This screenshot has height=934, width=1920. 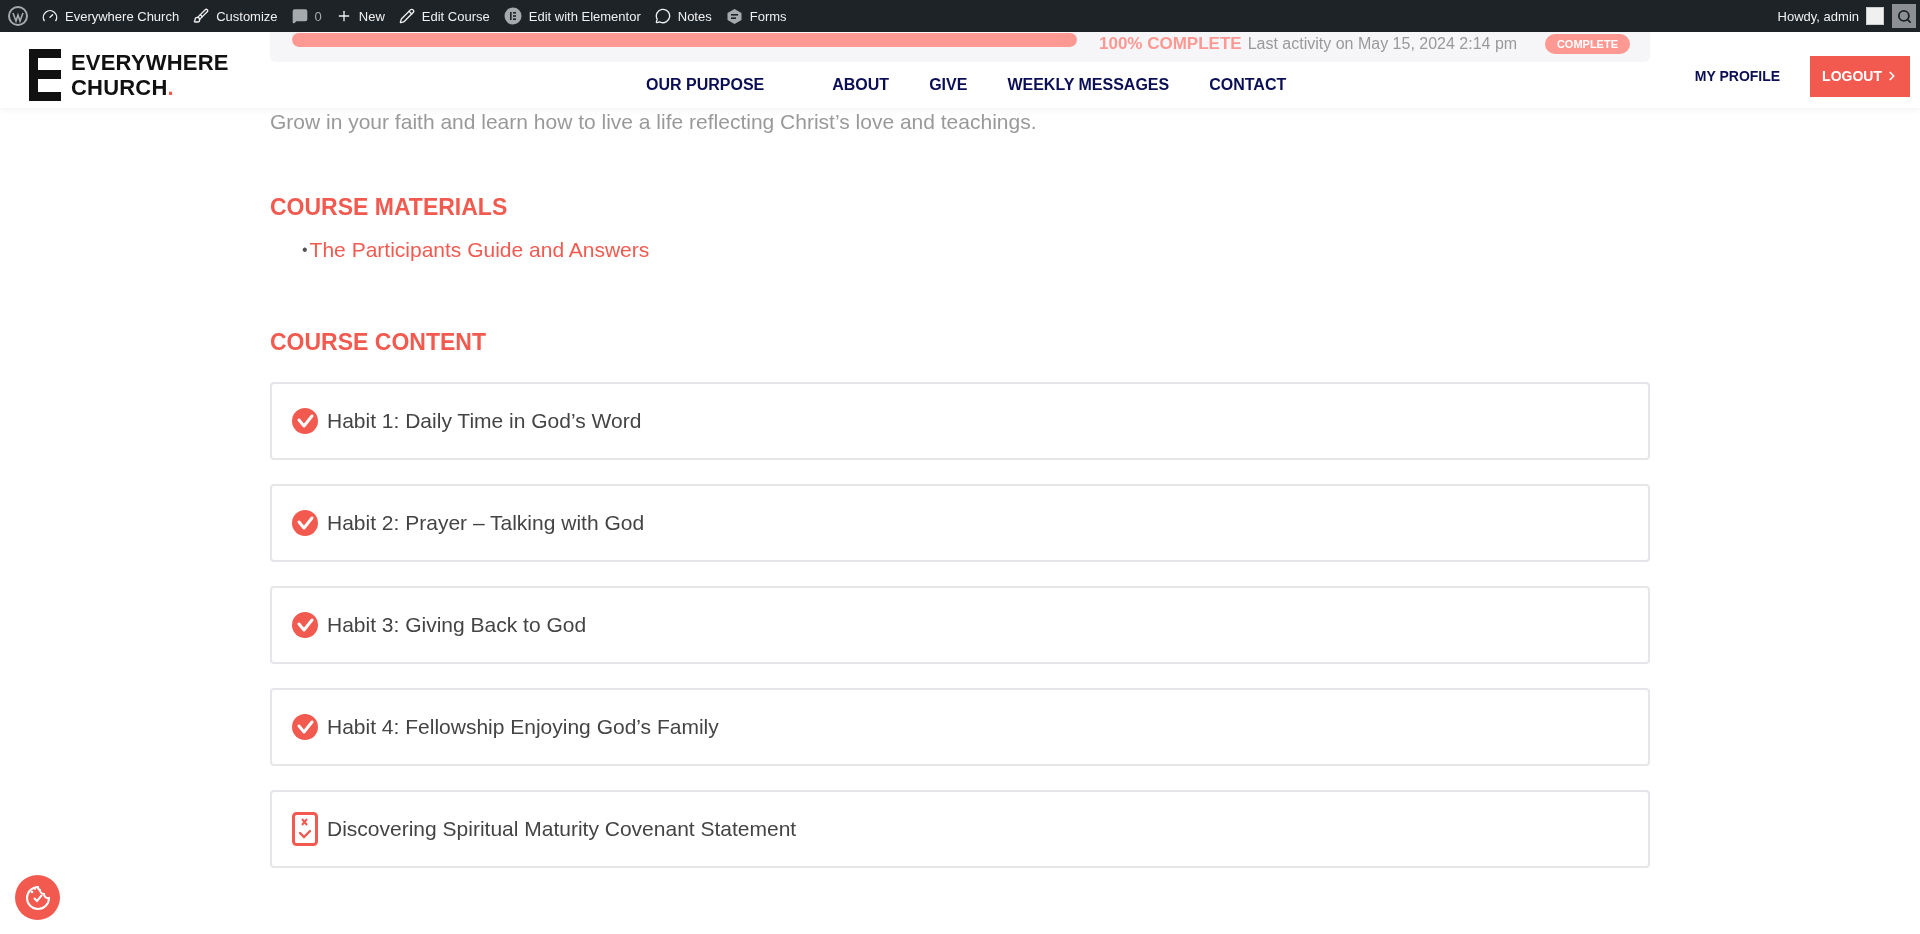 I want to click on speech-bubble-icon, so click(x=662, y=16).